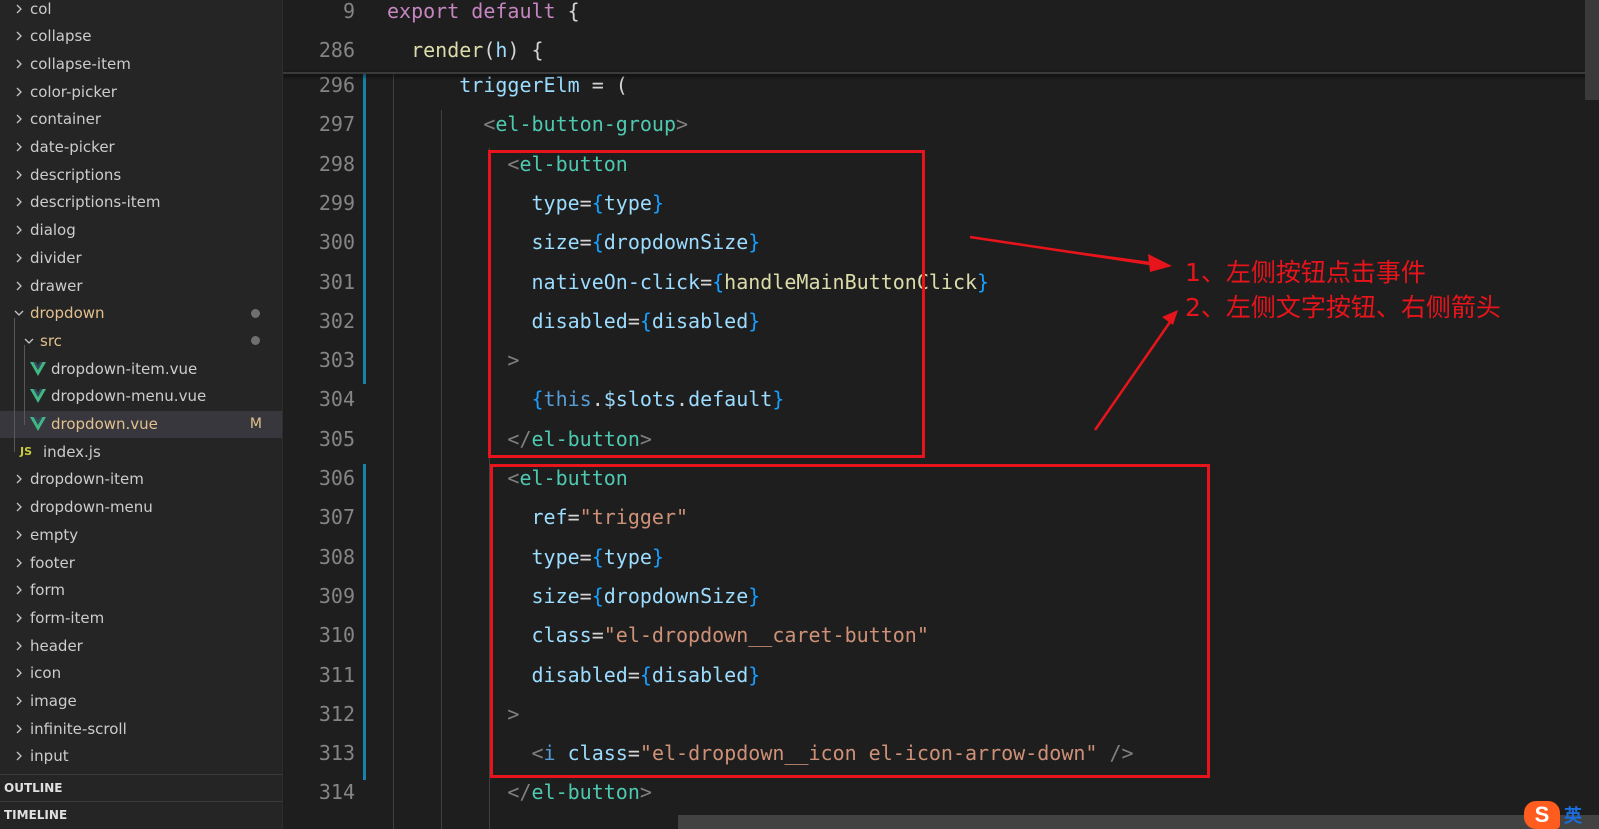 The height and width of the screenshot is (829, 1599). What do you see at coordinates (78, 728) in the screenshot?
I see `sidebar-item-label: infinite-scroll` at bounding box center [78, 728].